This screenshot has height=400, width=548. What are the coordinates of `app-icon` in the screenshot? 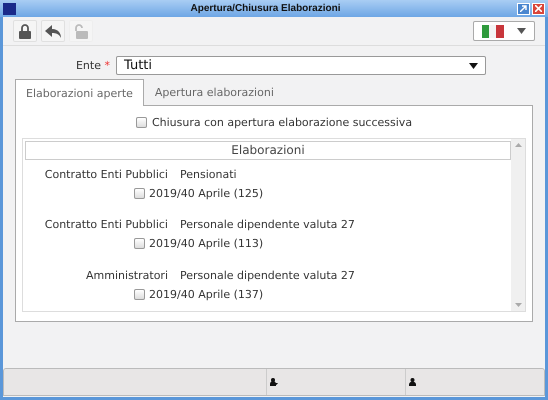 It's located at (9, 8).